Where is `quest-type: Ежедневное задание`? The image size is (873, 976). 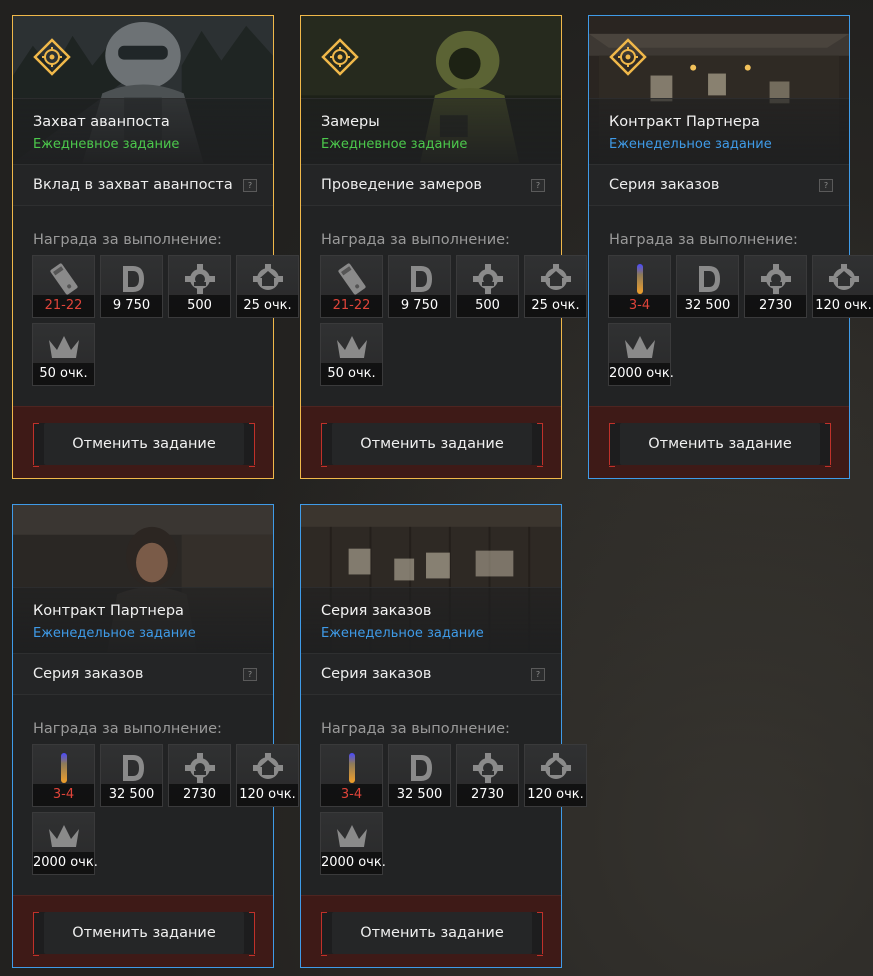
quest-type: Ежедневное задание is located at coordinates (394, 144).